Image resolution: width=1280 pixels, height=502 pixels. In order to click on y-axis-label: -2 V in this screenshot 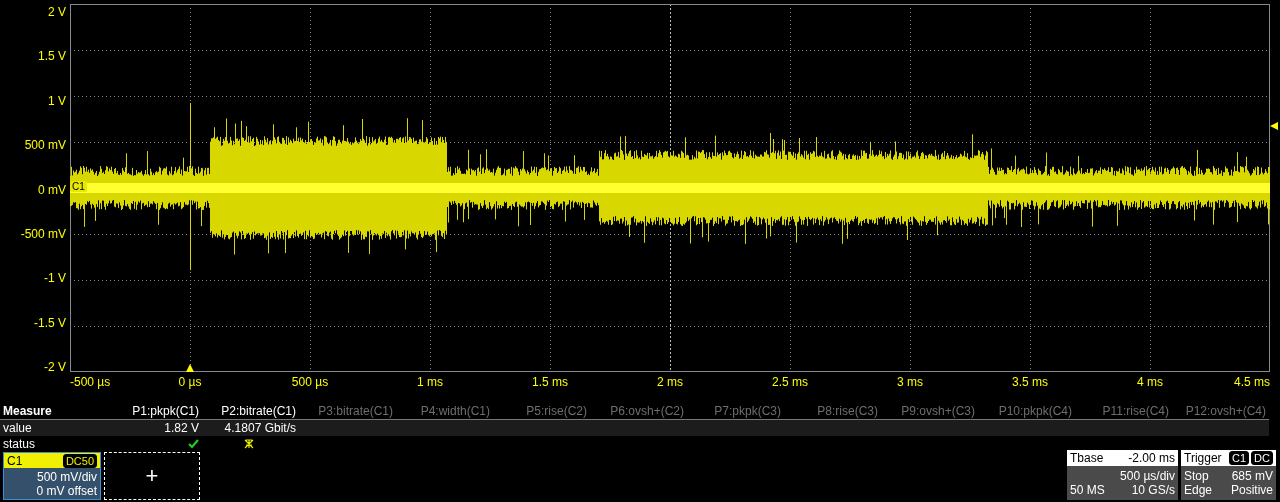, I will do `click(55, 367)`.